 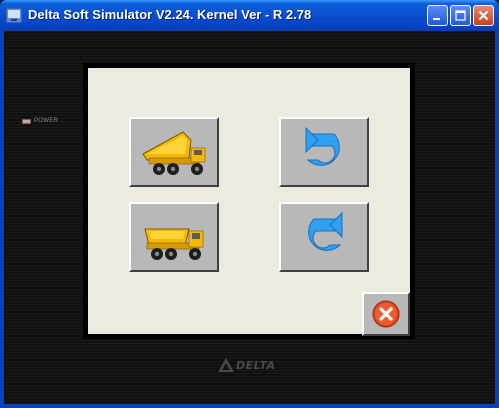 I want to click on dump-truck-flat-button, so click(x=174, y=237).